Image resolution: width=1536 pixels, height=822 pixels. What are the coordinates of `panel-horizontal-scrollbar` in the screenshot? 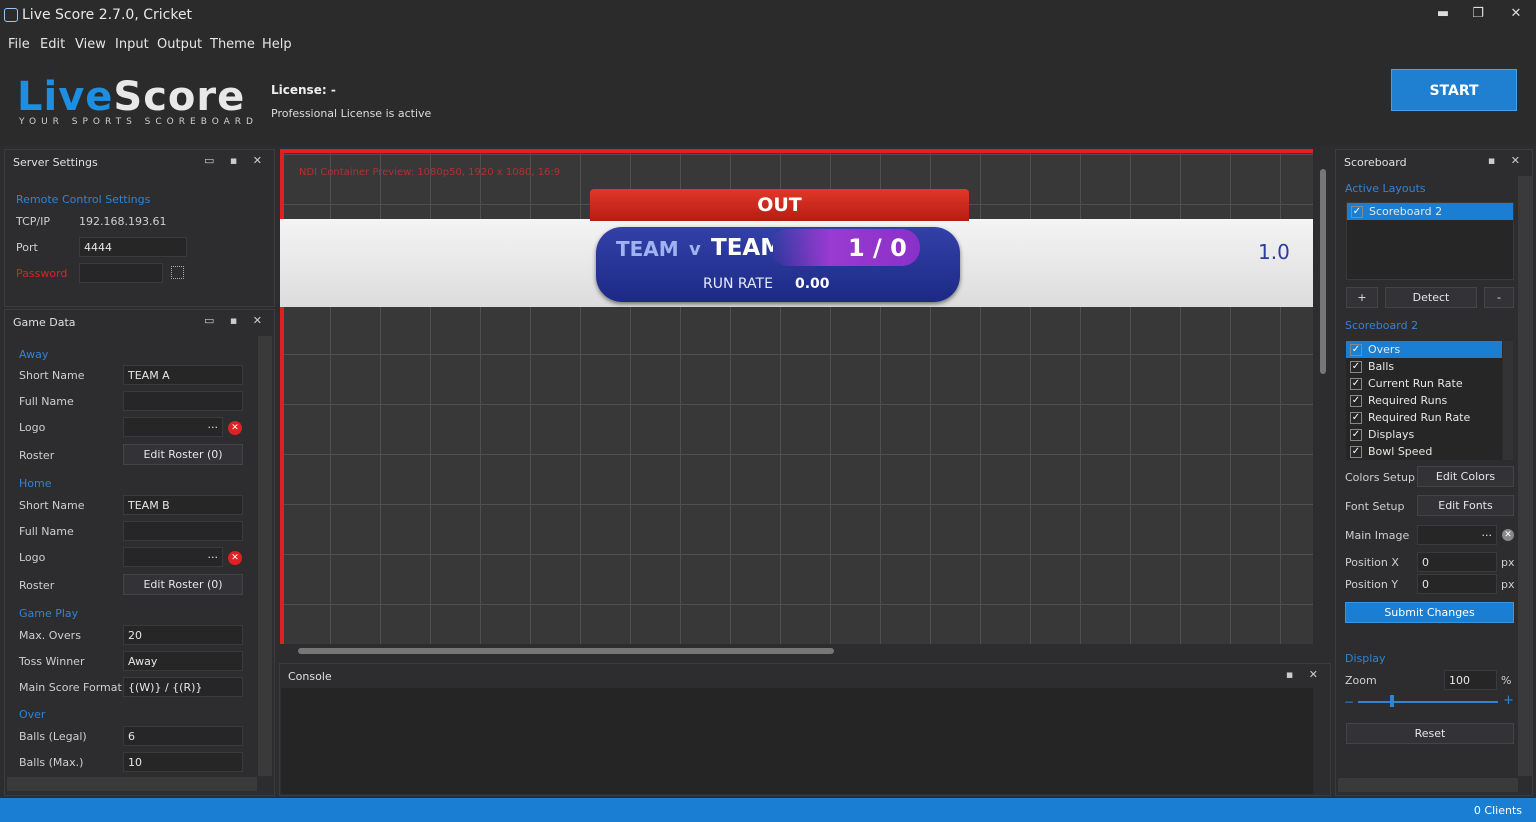 It's located at (1428, 785).